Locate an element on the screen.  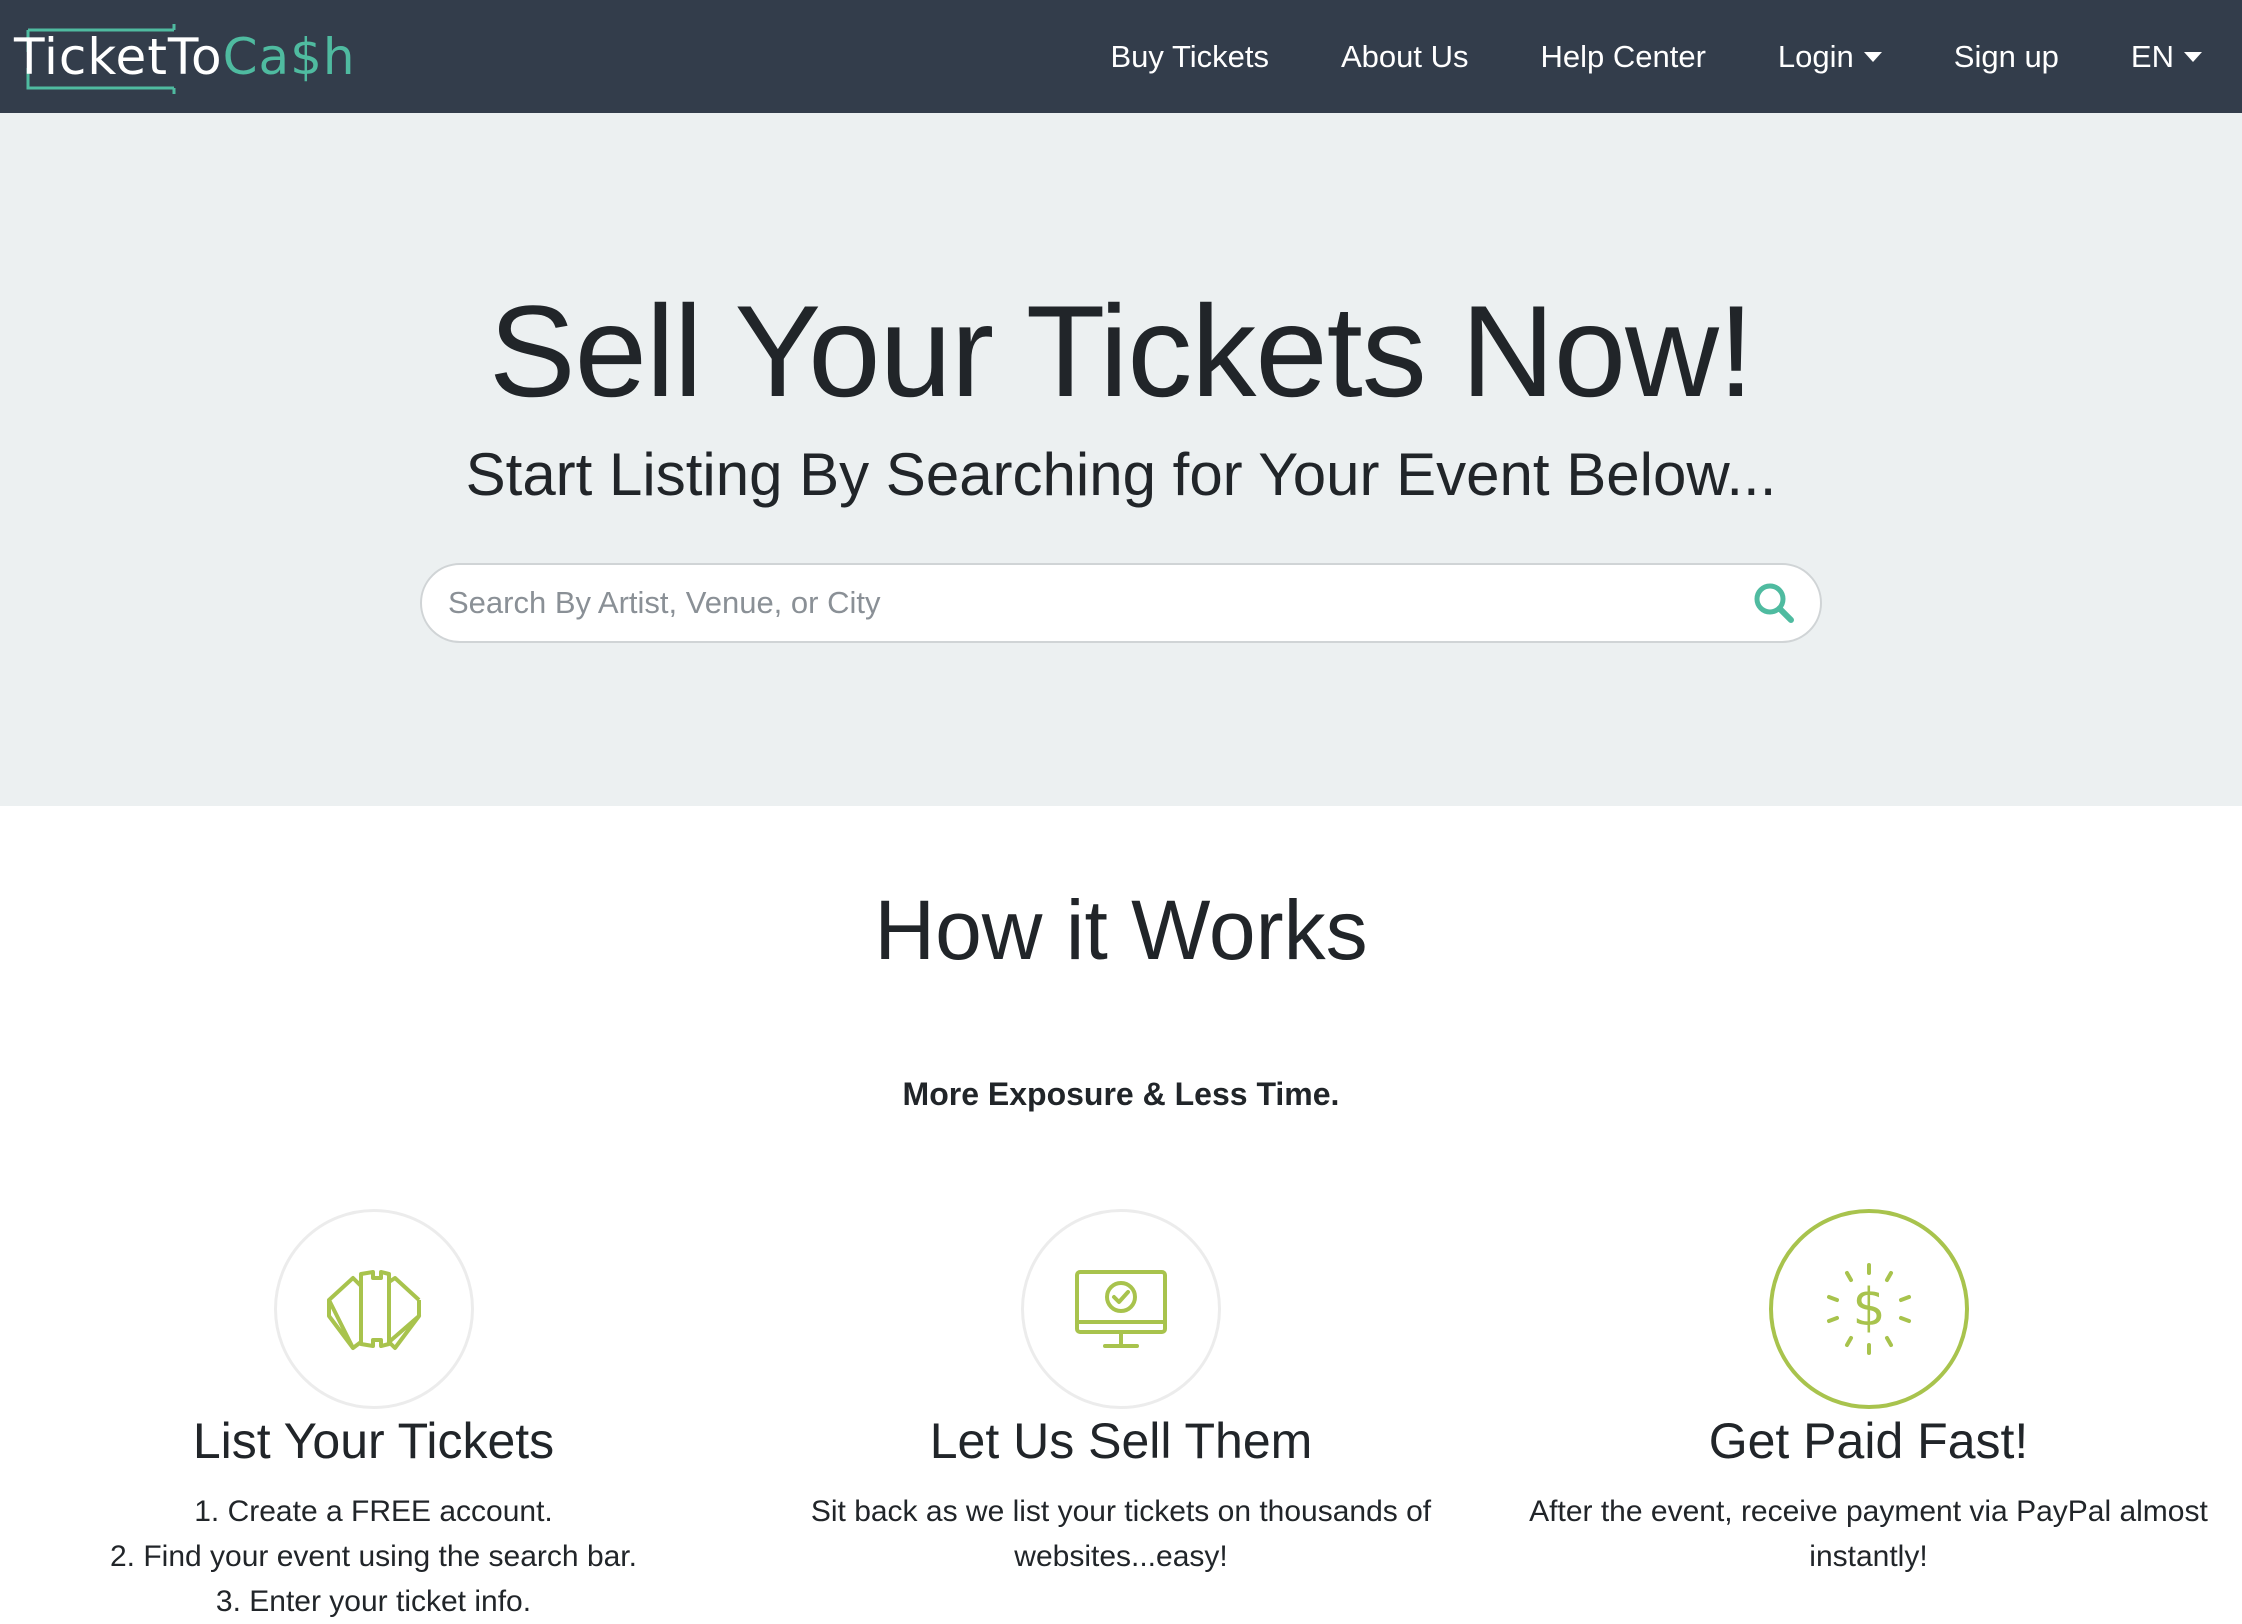
monitor-check-icon is located at coordinates (1121, 1308).